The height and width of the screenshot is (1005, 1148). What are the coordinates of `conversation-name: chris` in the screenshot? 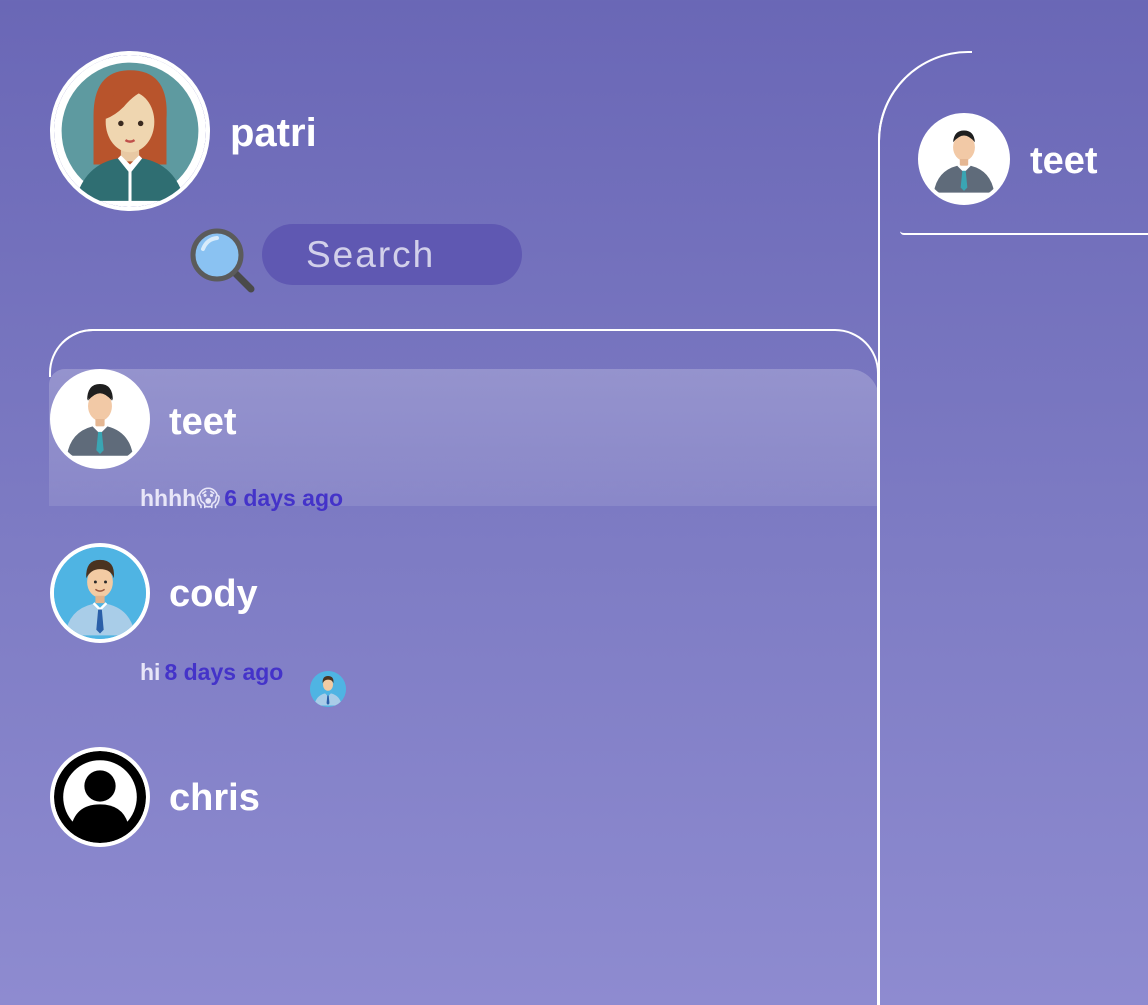 It's located at (214, 798).